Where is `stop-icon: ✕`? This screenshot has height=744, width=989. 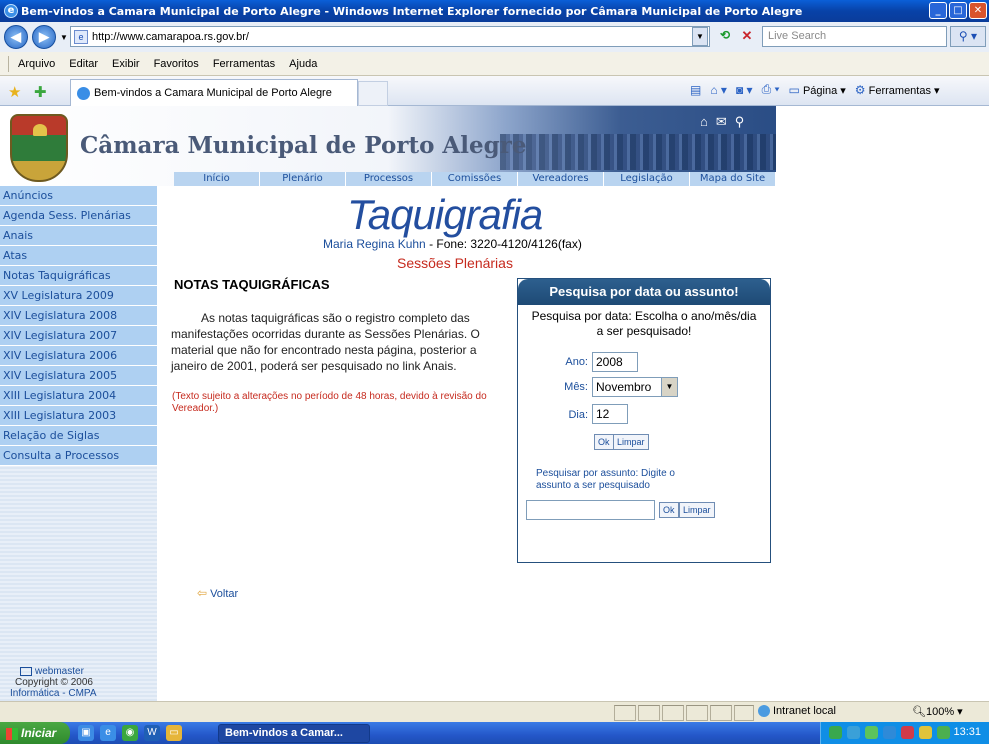 stop-icon: ✕ is located at coordinates (747, 37).